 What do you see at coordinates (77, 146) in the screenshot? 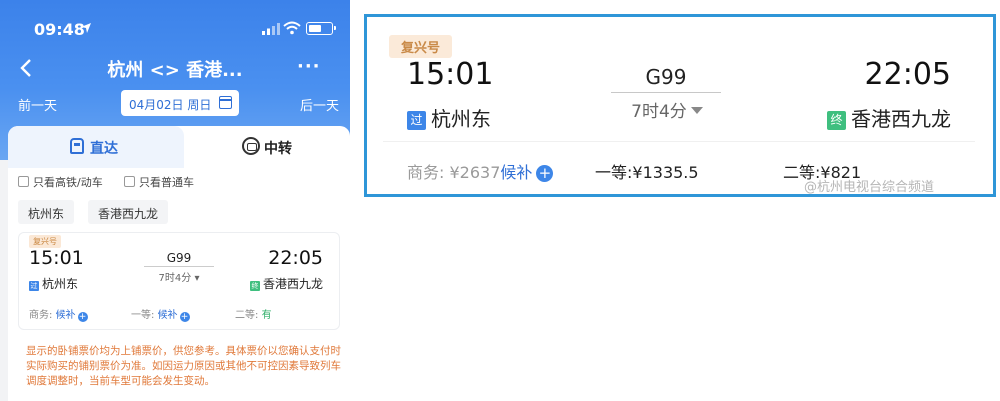
I see `train-icon` at bounding box center [77, 146].